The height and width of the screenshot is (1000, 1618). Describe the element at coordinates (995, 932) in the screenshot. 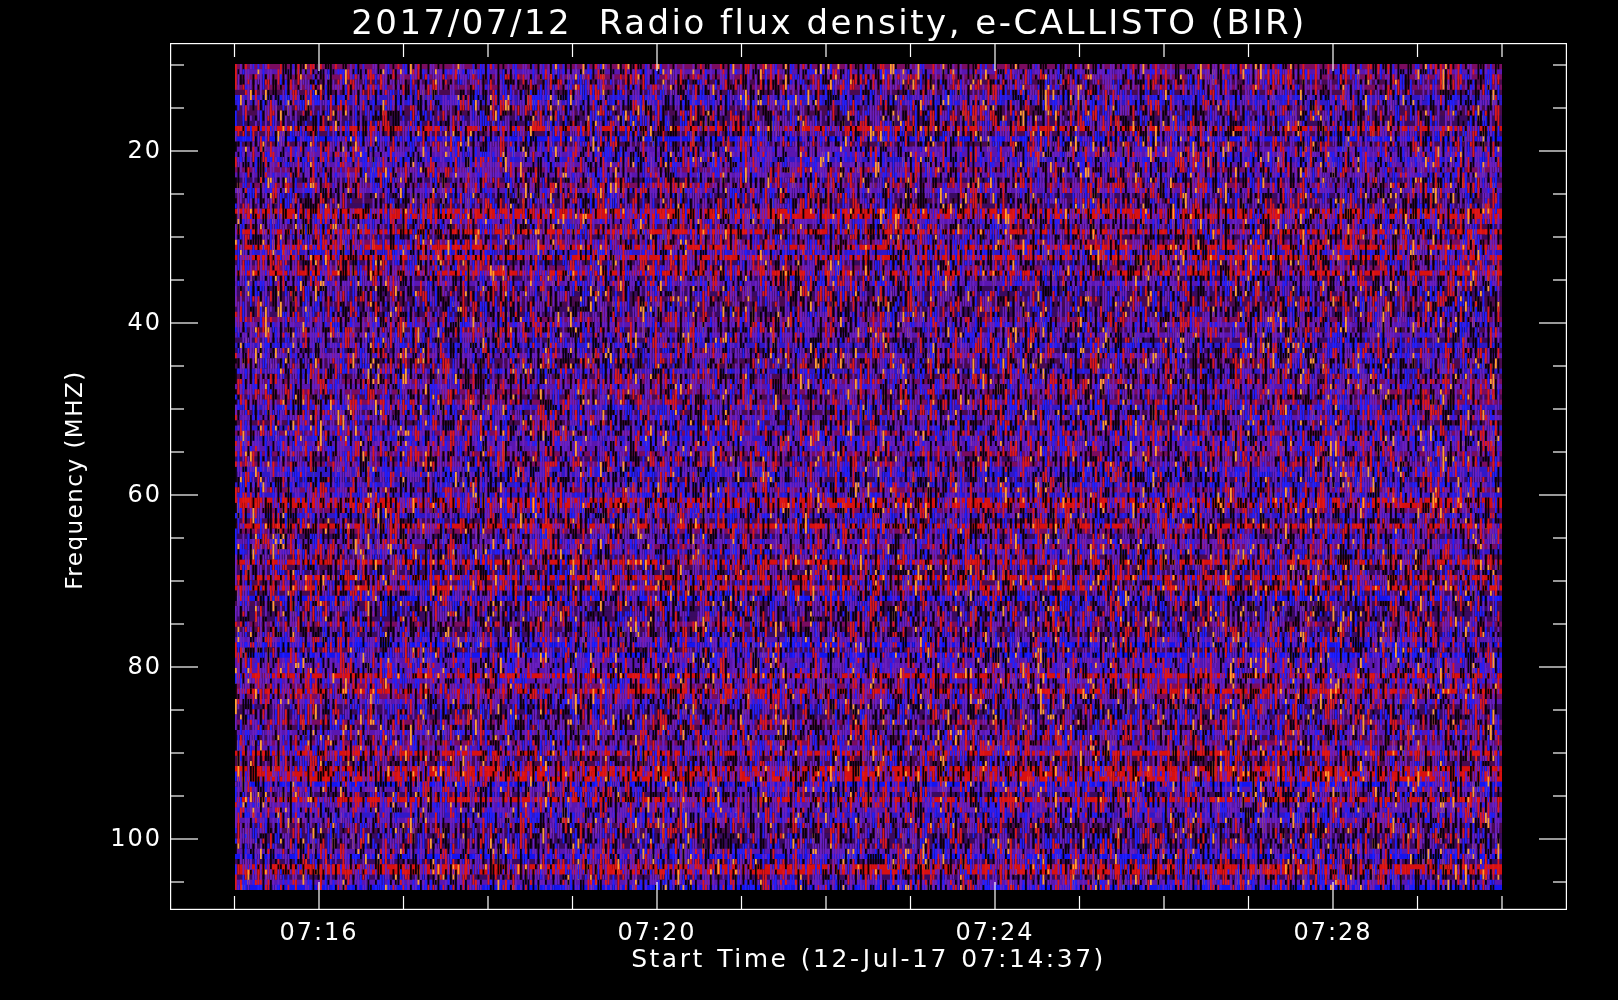

I see `x-tick-label: 07:24` at that location.